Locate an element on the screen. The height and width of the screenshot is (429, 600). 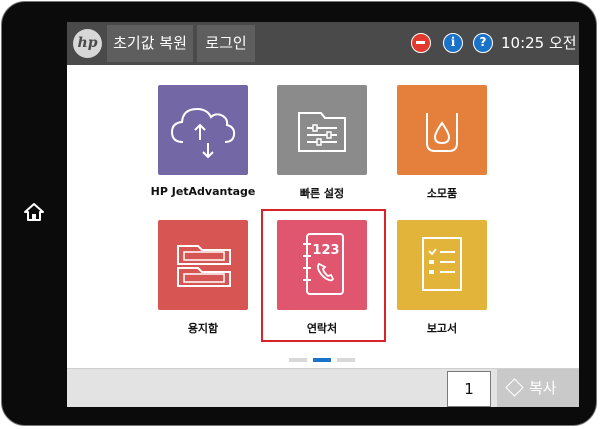
copy-button: 복사 is located at coordinates (538, 388).